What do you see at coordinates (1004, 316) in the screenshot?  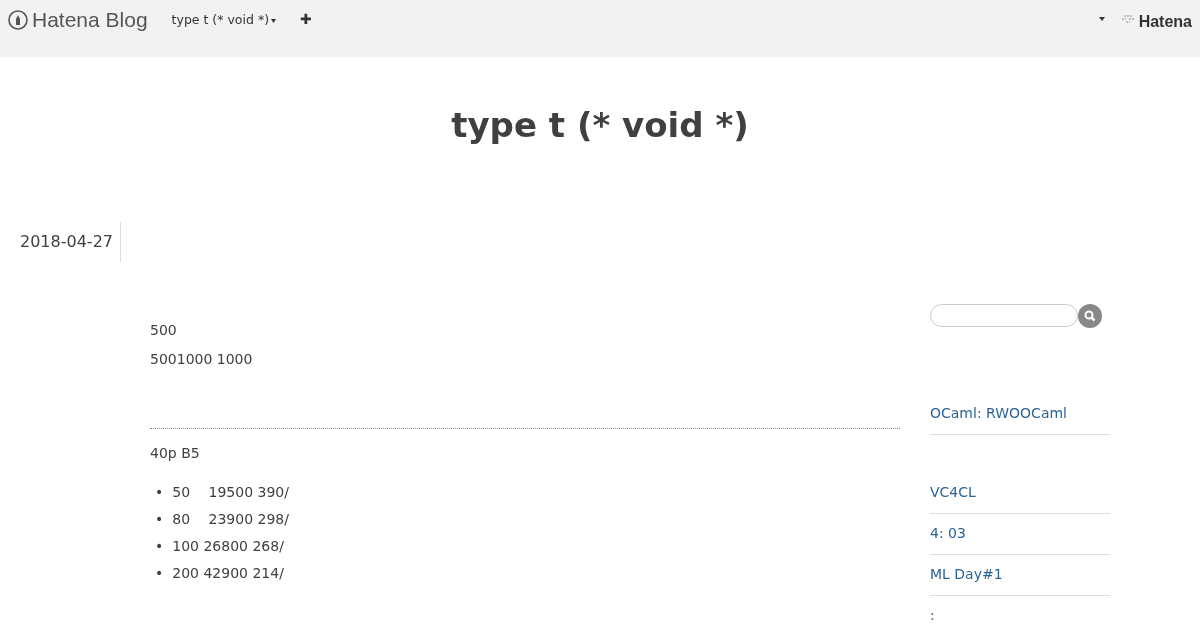 I see `search-field` at bounding box center [1004, 316].